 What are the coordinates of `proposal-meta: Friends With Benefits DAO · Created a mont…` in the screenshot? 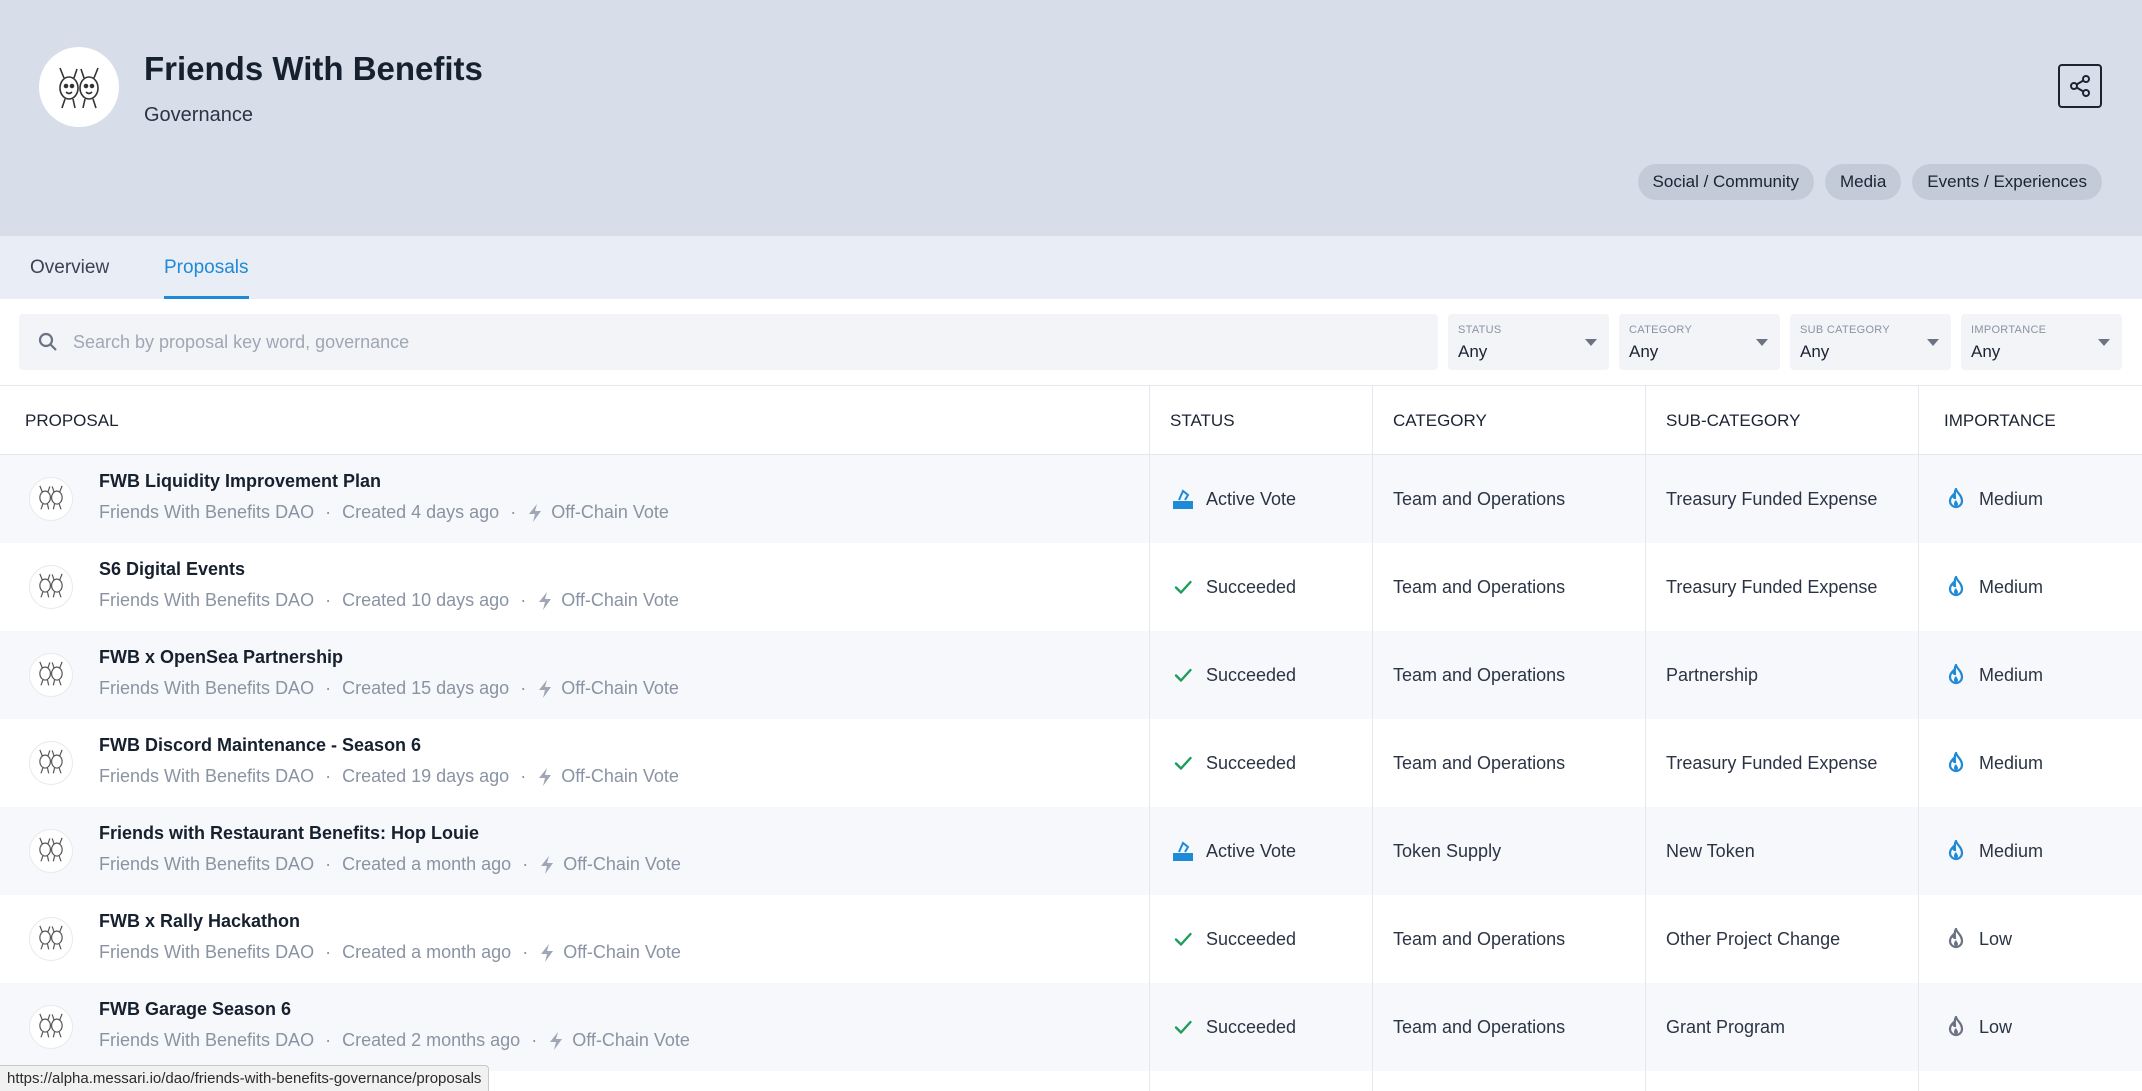 It's located at (390, 952).